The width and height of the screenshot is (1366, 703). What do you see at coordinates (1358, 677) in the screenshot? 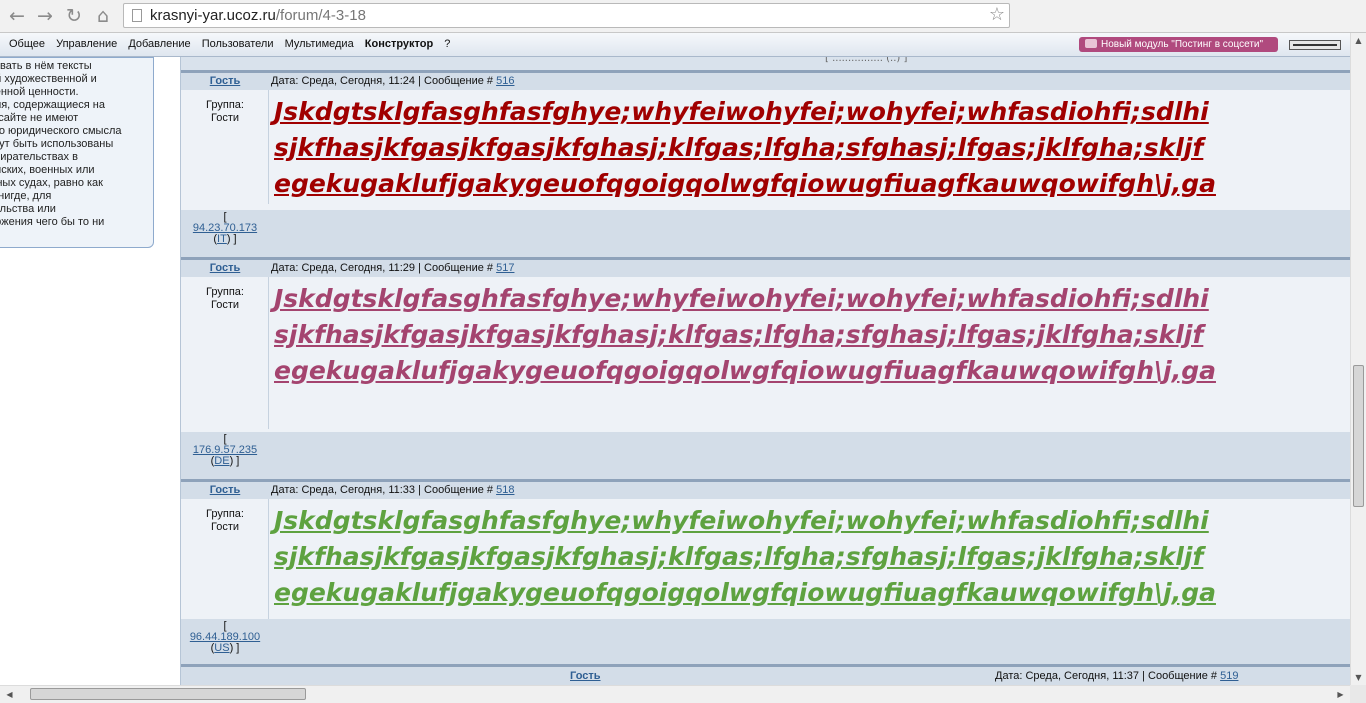
I see `scroll-down-arrow-icon: ▼` at bounding box center [1358, 677].